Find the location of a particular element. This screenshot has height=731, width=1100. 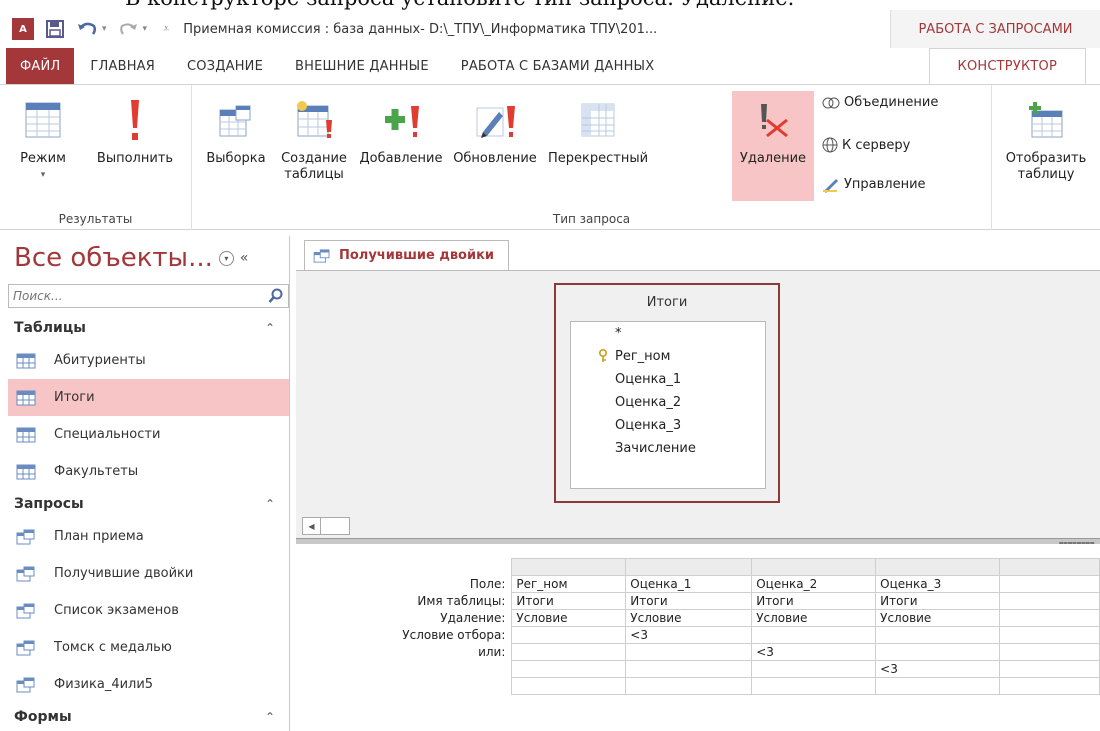

tab-file: ФАЙЛ is located at coordinates (40, 66).